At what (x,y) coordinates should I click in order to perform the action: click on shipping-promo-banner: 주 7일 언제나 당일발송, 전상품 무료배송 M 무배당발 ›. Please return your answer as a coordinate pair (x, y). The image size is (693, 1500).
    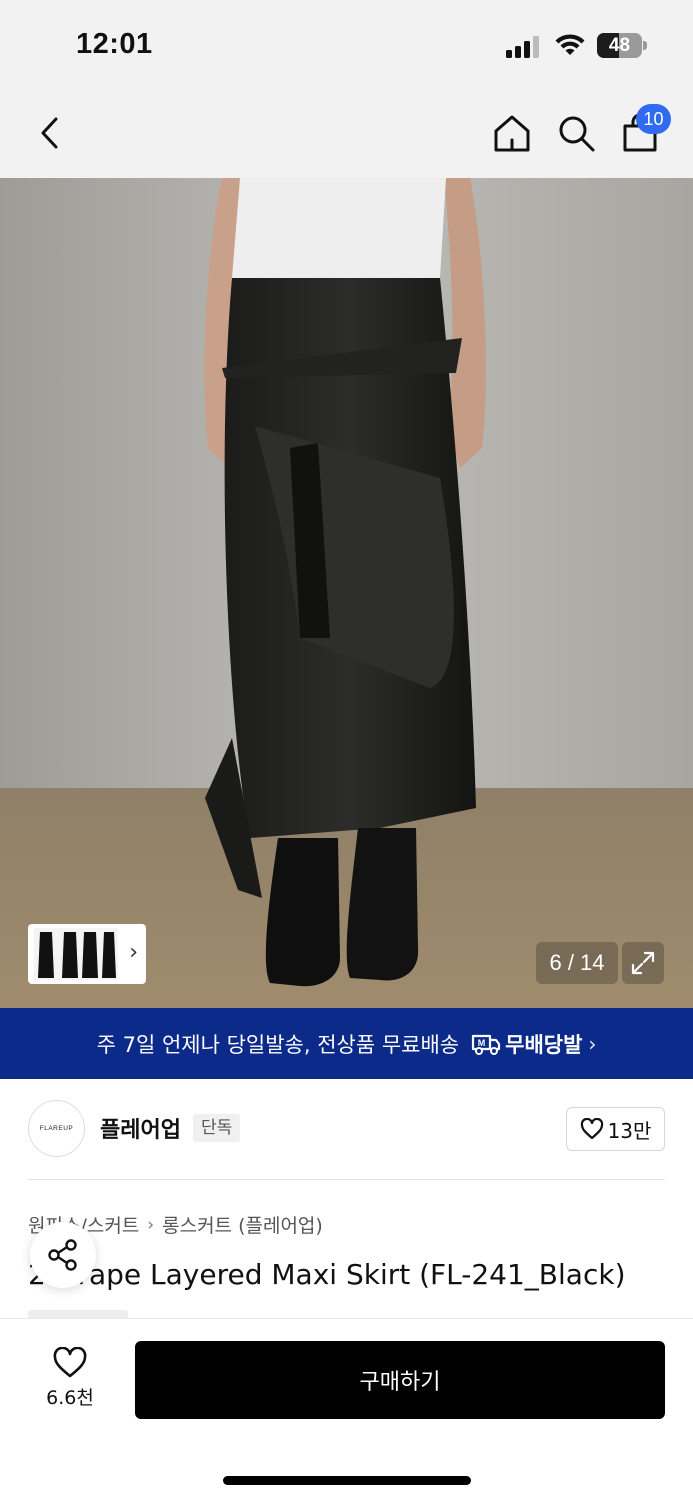
    Looking at the image, I should click on (346, 1043).